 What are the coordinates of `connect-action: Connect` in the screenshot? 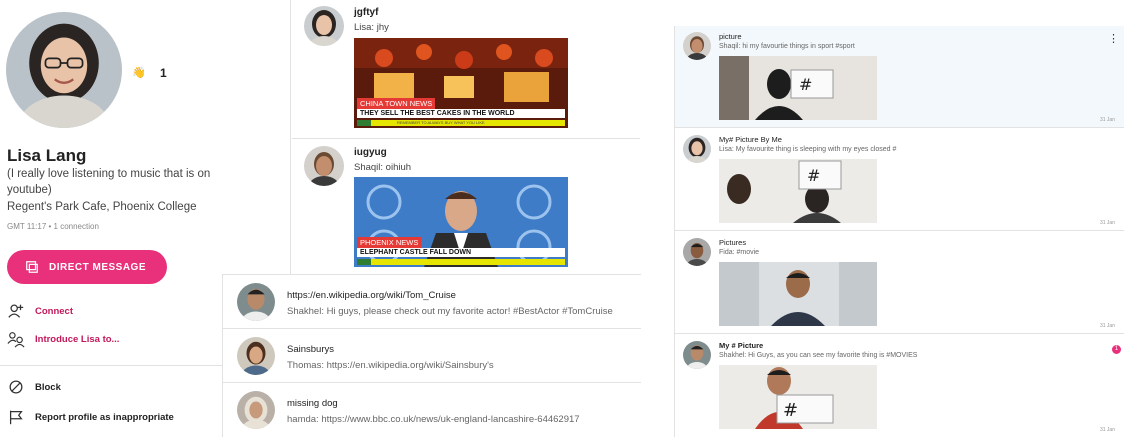 It's located at (40, 311).